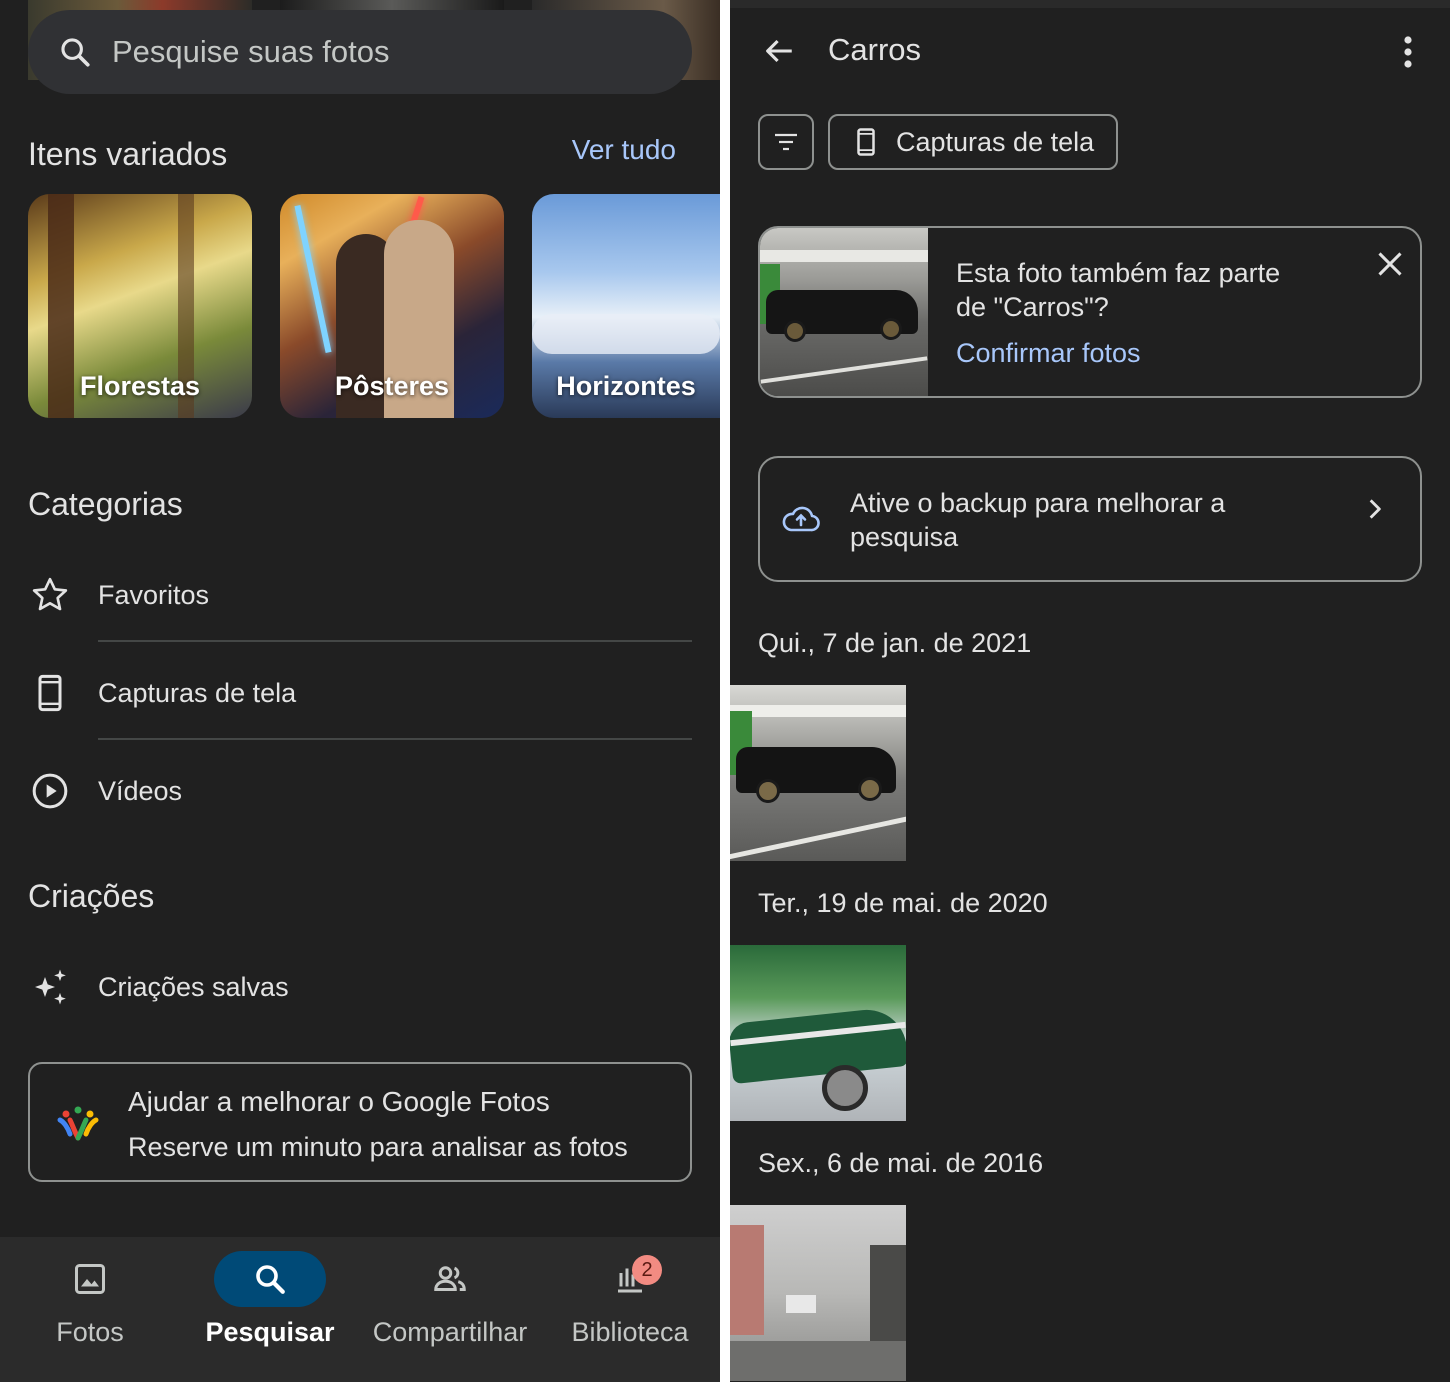 This screenshot has width=1450, height=1382. I want to click on nav-fotos: Fotos, so click(90, 1309).